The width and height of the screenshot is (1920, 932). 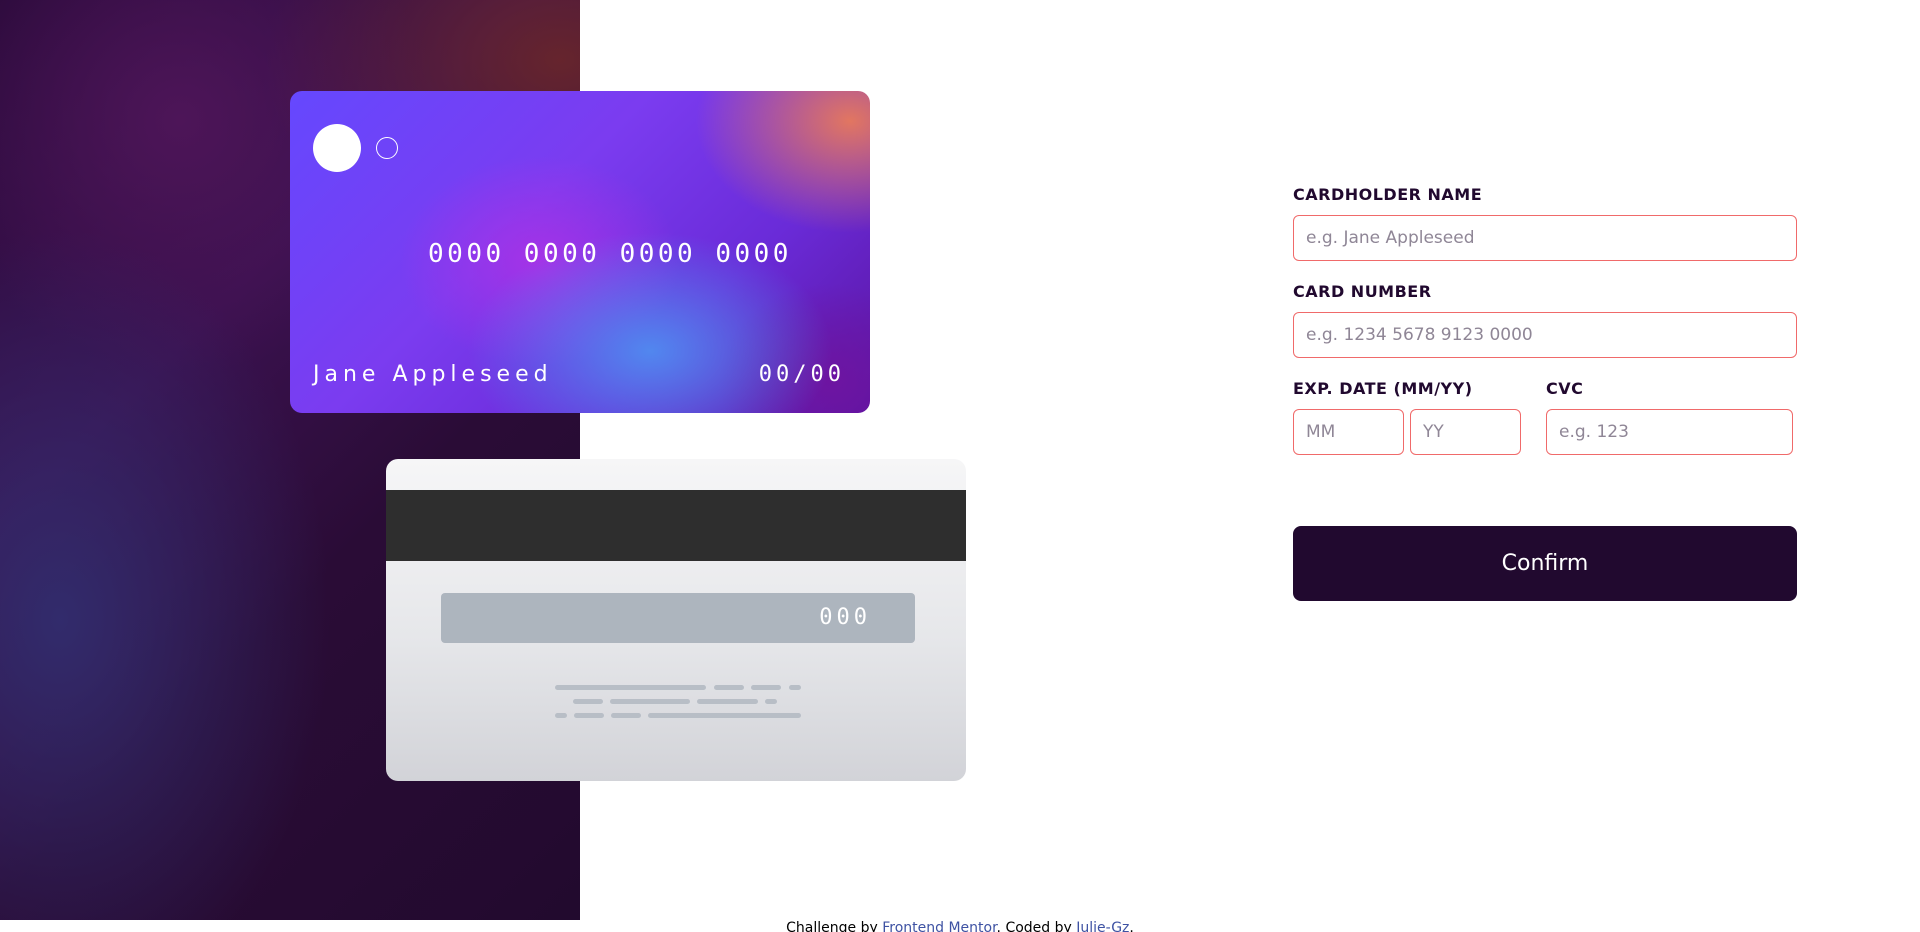 What do you see at coordinates (433, 374) in the screenshot?
I see `cardholder-name-display: Jane Appleseed` at bounding box center [433, 374].